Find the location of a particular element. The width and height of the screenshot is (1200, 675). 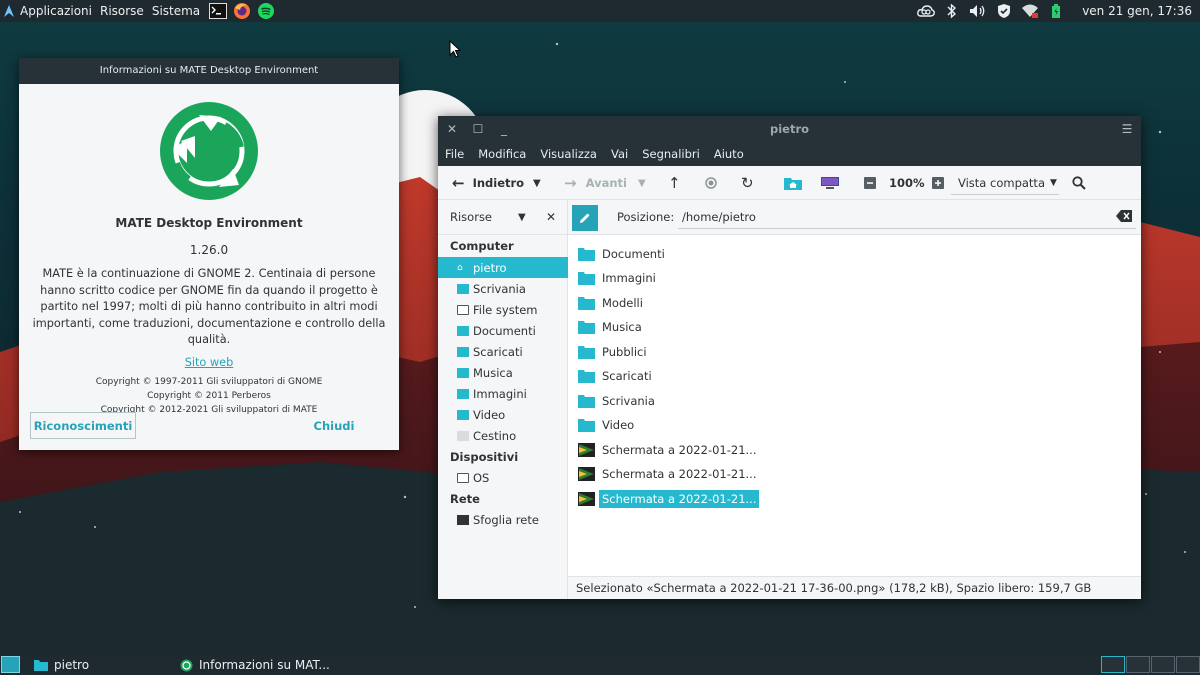

sidebar-item-os: OS is located at coordinates (503, 477).